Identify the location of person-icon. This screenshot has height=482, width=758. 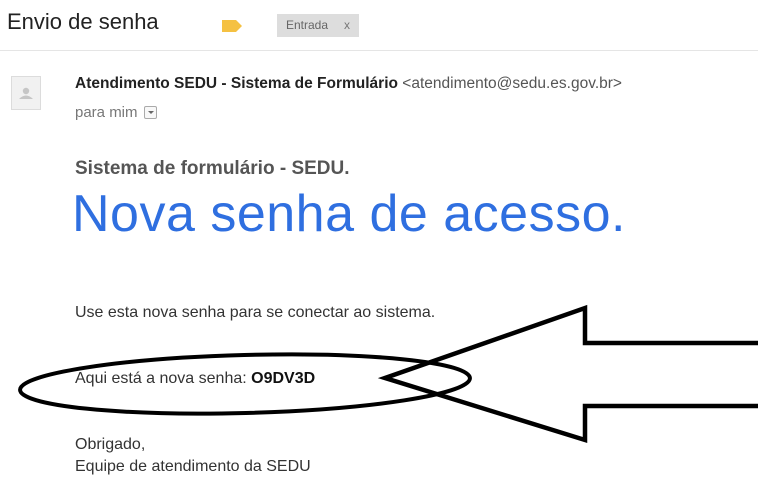
(26, 93).